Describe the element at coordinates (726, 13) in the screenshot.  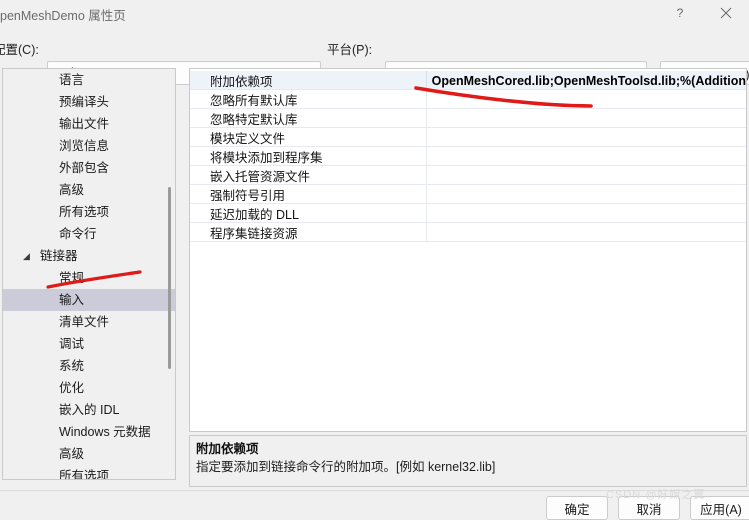
I see `close-icon` at that location.